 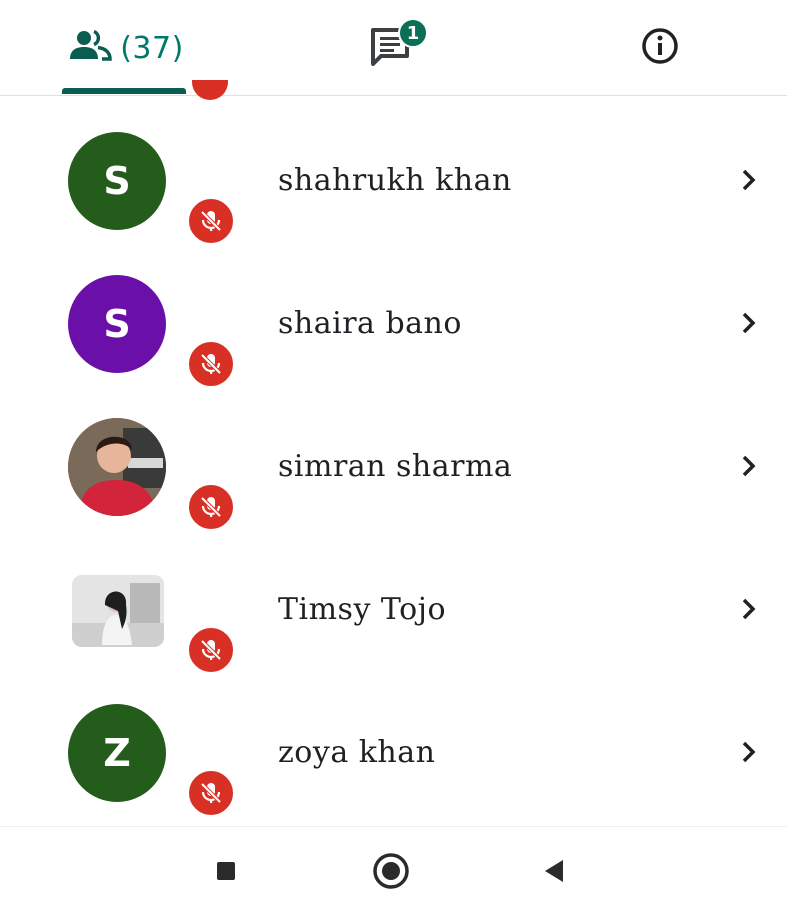 What do you see at coordinates (152, 48) in the screenshot?
I see `participant-count: (37)` at bounding box center [152, 48].